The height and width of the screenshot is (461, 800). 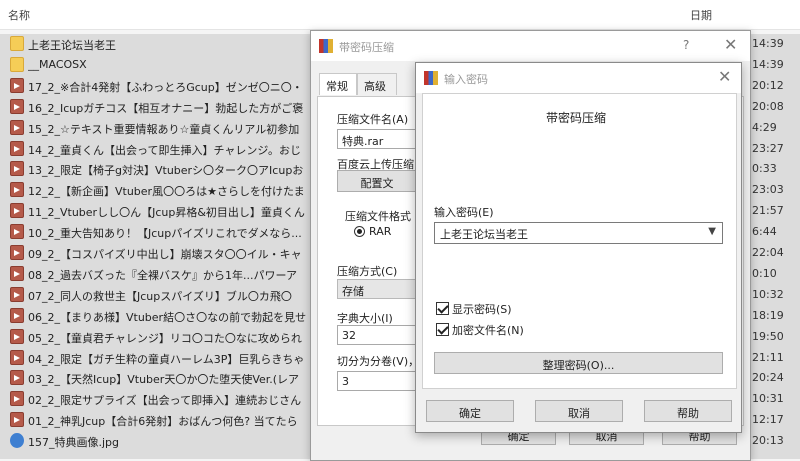 I want to click on file-name: 05_2_【童貞君チャレンジ】リコ〇コた〇なに攻められ, so click(x=165, y=338).